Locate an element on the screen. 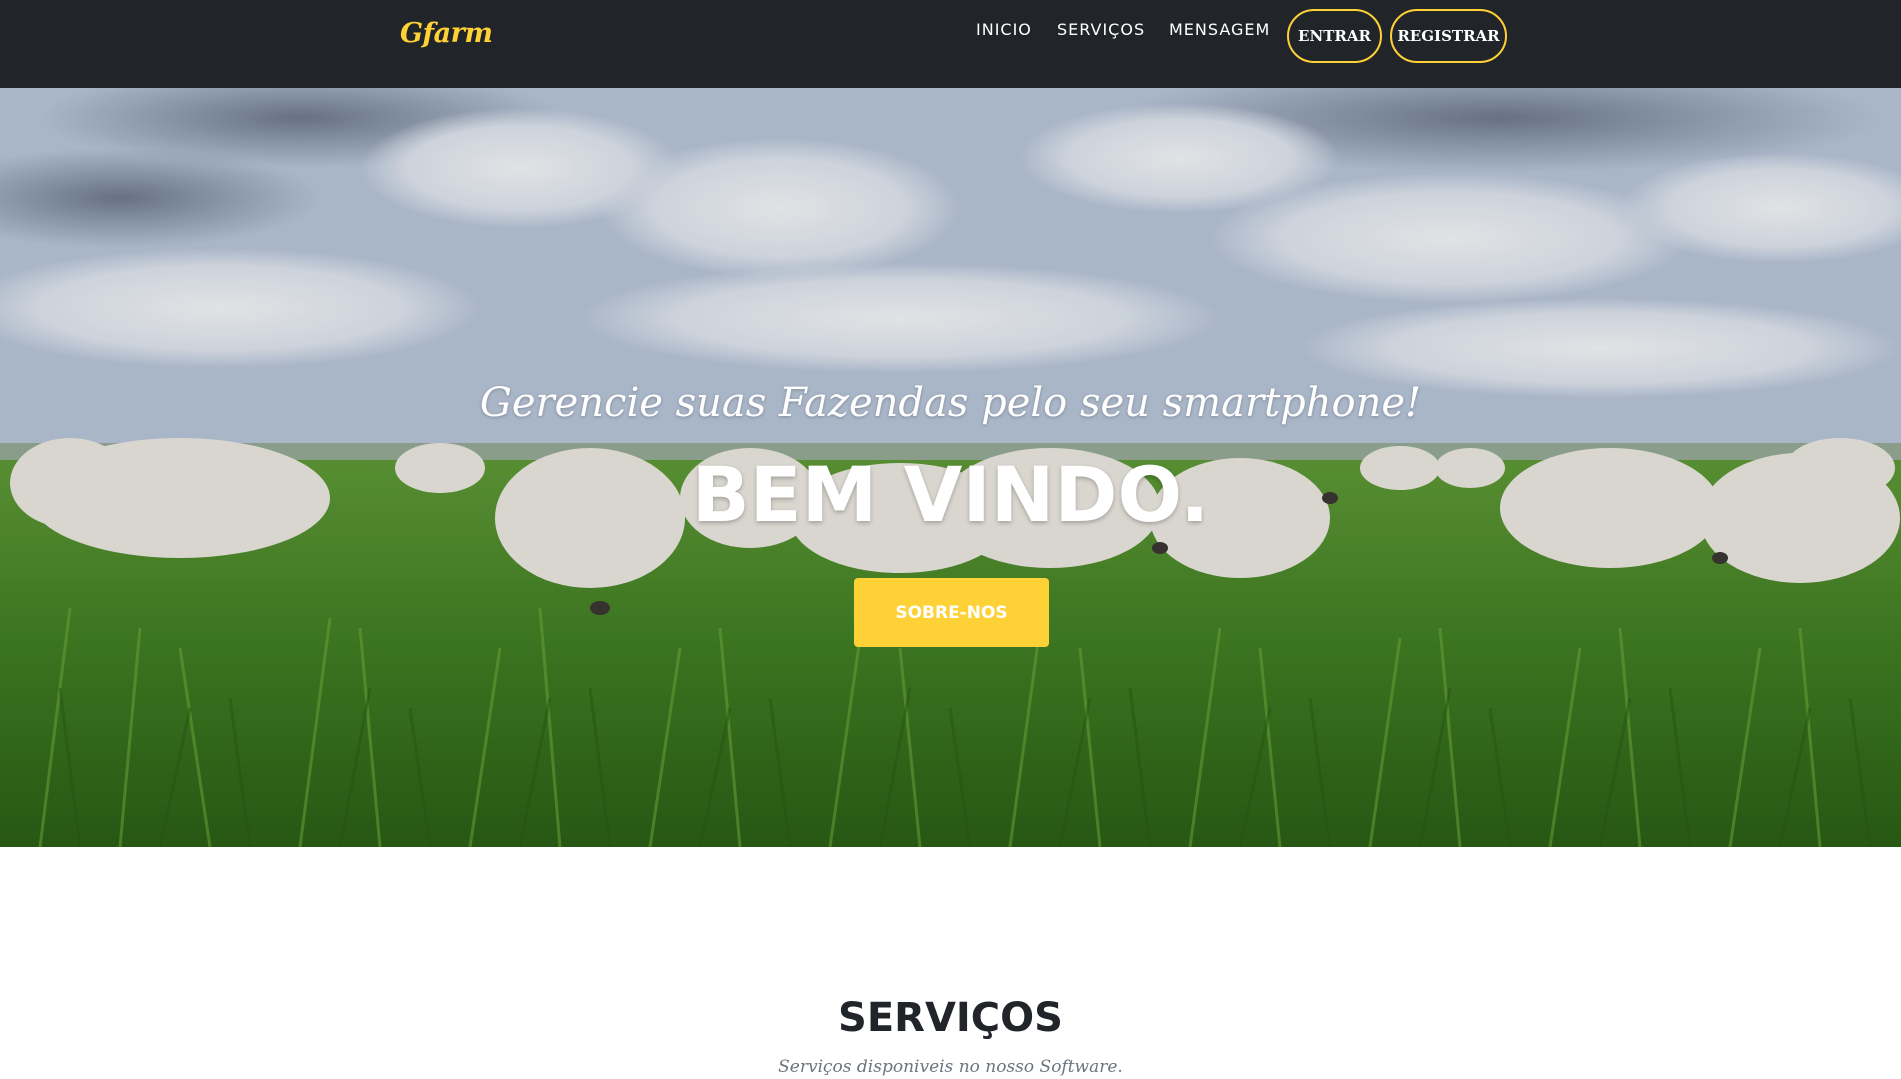  services-heading: SERVIÇOS is located at coordinates (950, 1018).